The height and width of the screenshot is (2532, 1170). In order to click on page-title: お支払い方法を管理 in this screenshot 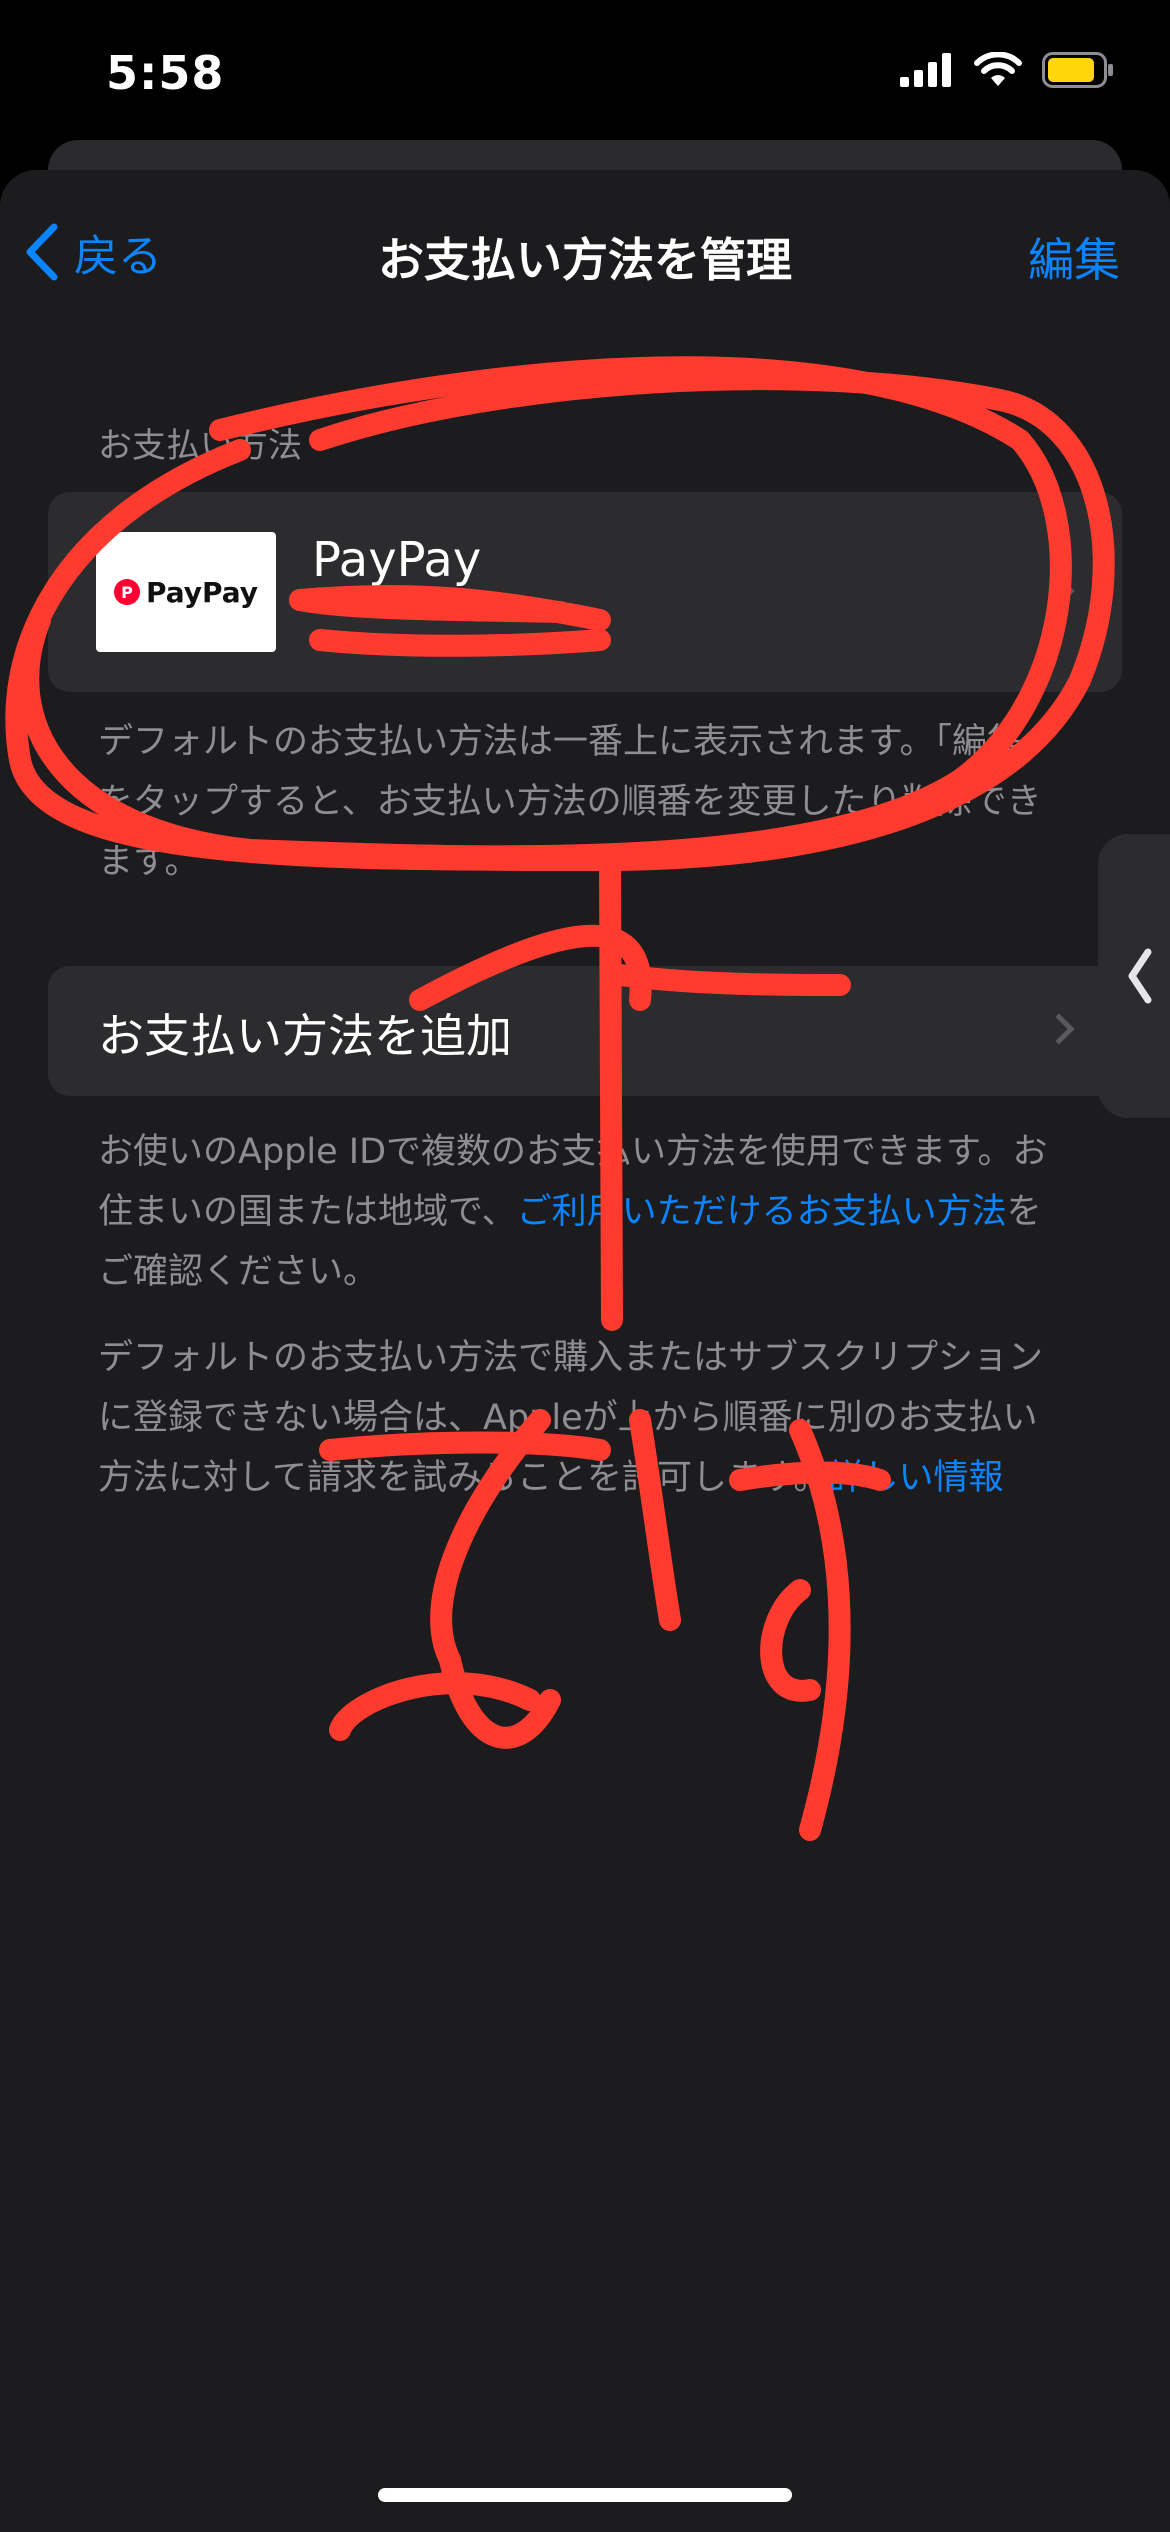, I will do `click(585, 260)`.